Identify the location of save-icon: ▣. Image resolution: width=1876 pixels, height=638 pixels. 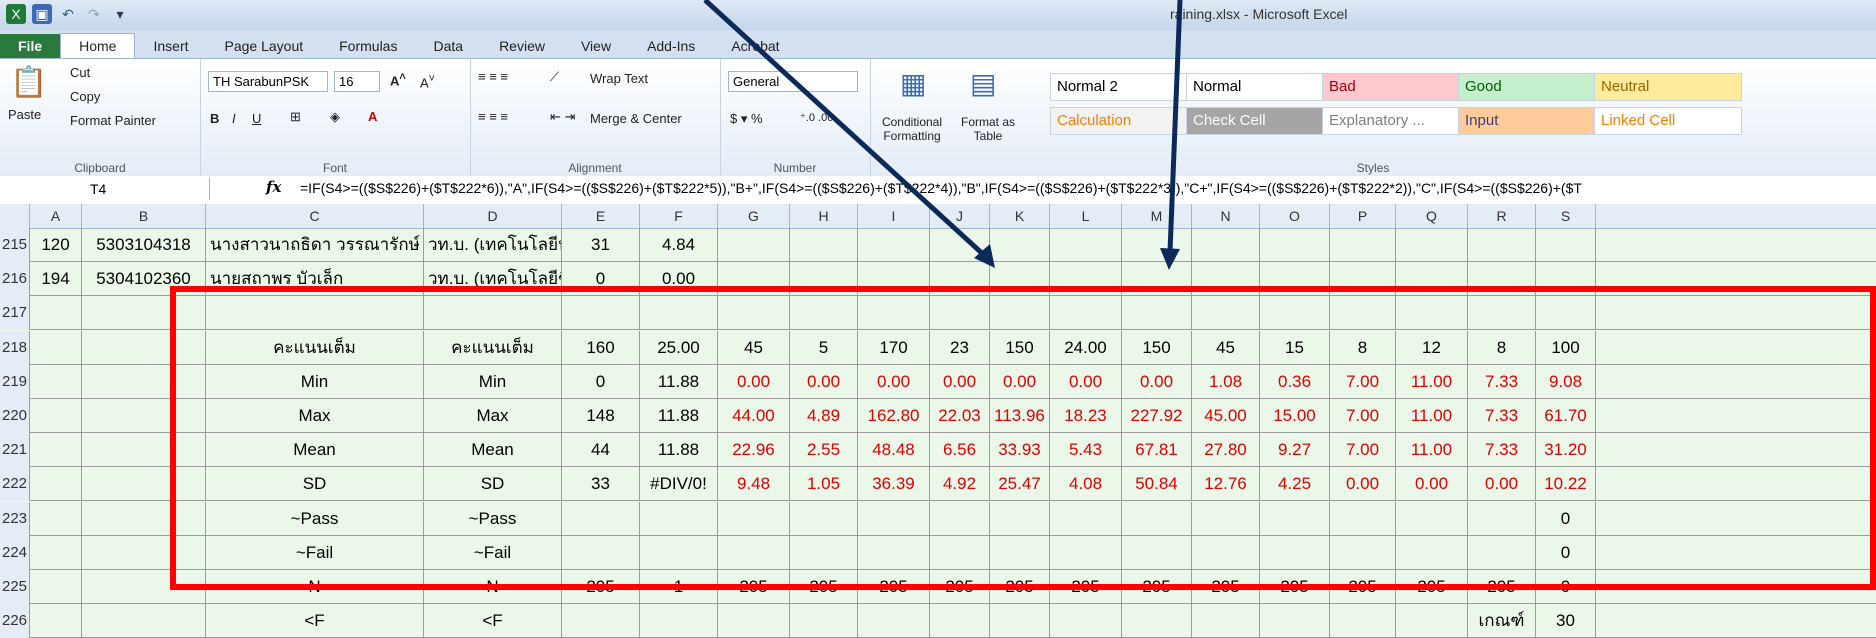
(42, 14).